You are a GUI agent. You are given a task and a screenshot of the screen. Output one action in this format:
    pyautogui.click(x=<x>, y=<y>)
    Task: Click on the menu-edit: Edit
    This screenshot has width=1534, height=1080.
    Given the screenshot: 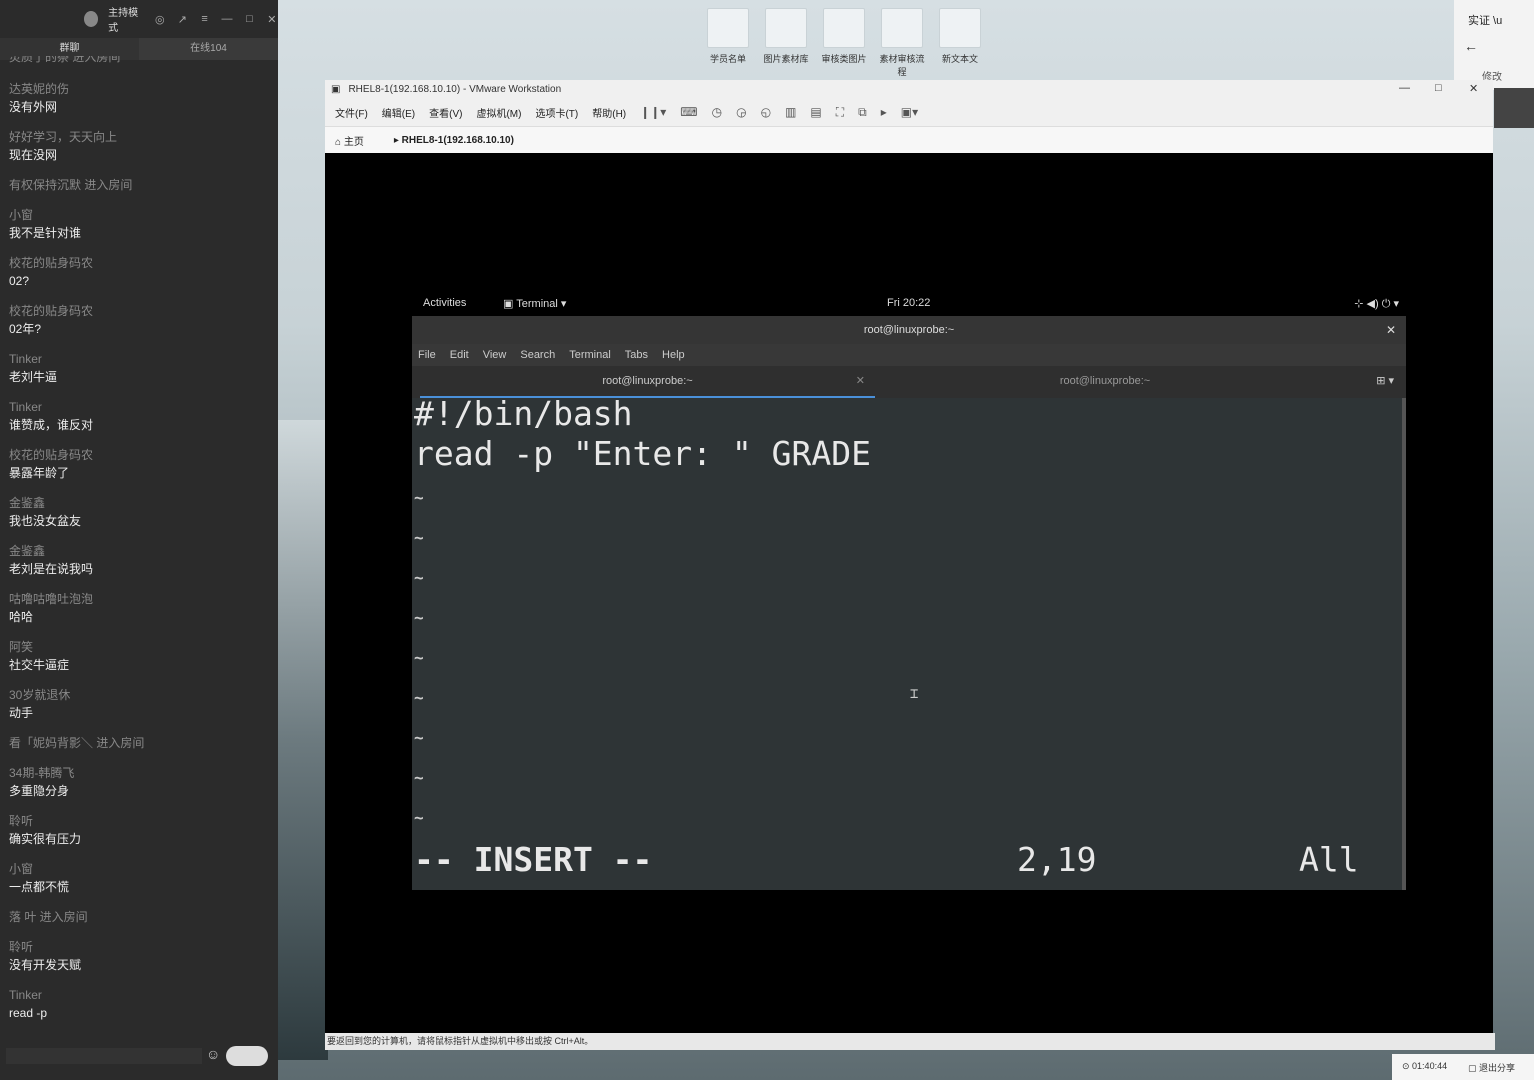 What is the action you would take?
    pyautogui.click(x=459, y=355)
    